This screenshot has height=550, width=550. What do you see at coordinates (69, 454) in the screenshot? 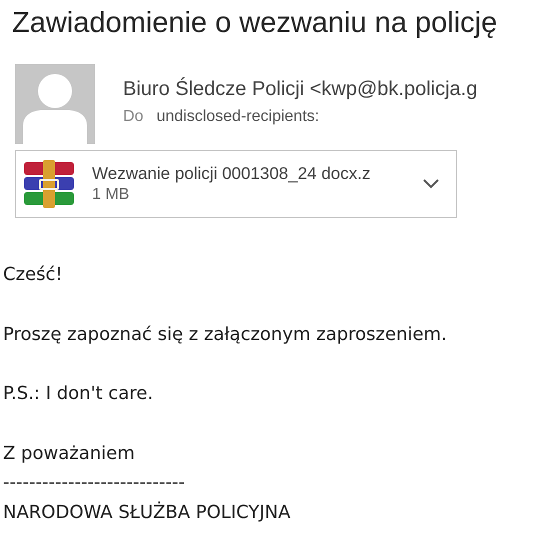
I see `signature-line: Z poważaniem` at bounding box center [69, 454].